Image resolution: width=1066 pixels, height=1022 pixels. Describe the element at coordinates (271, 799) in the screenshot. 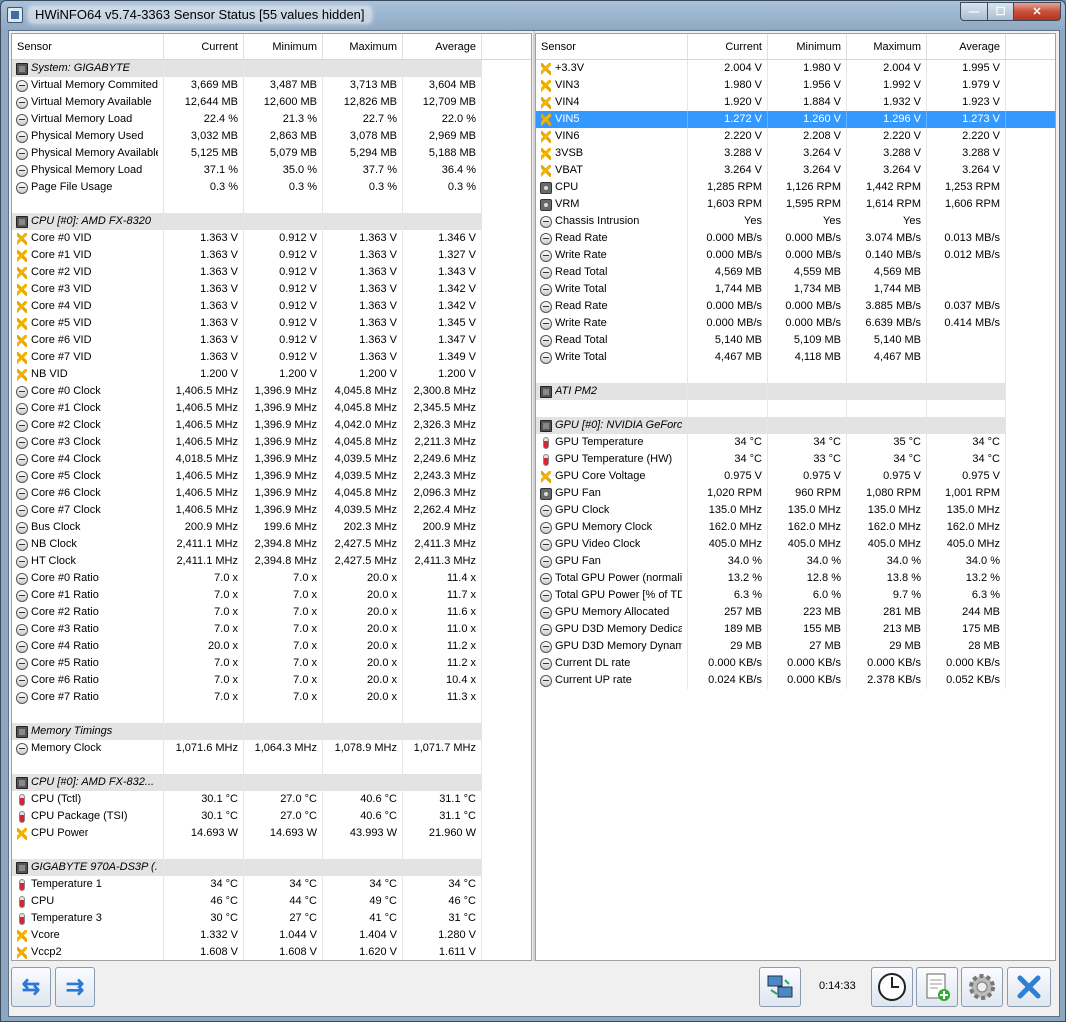

I see `sensor-row: CPU (Tctl) 30.1 °C 27.0 °C 40.6 °C 31.1 °C` at that location.